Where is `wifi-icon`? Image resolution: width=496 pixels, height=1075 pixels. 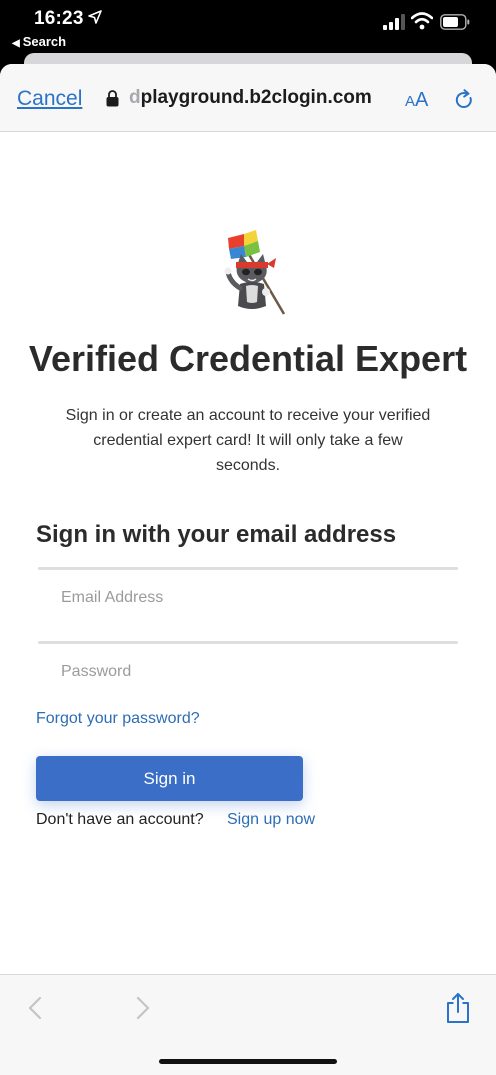 wifi-icon is located at coordinates (422, 21).